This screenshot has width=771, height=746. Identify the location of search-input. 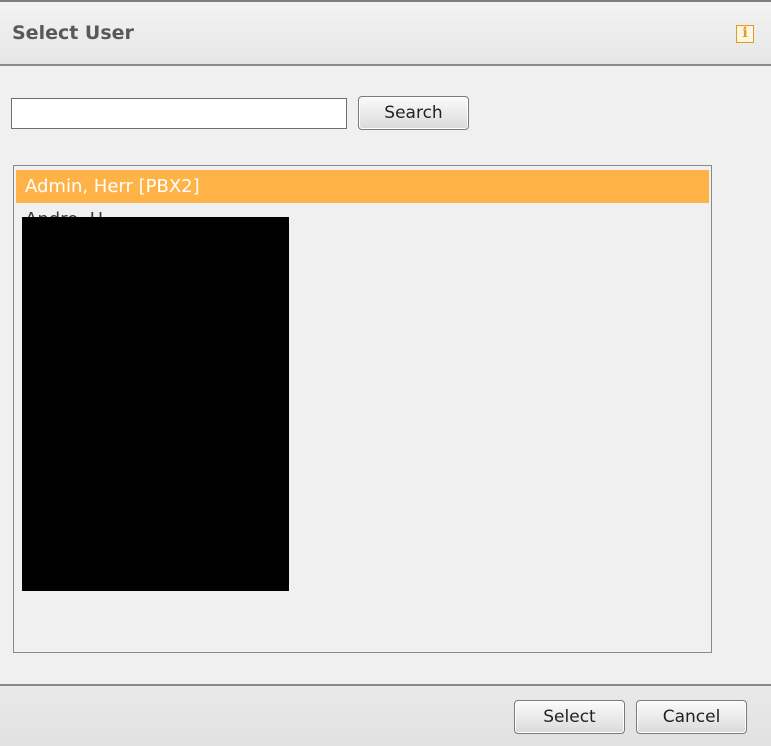
(179, 113).